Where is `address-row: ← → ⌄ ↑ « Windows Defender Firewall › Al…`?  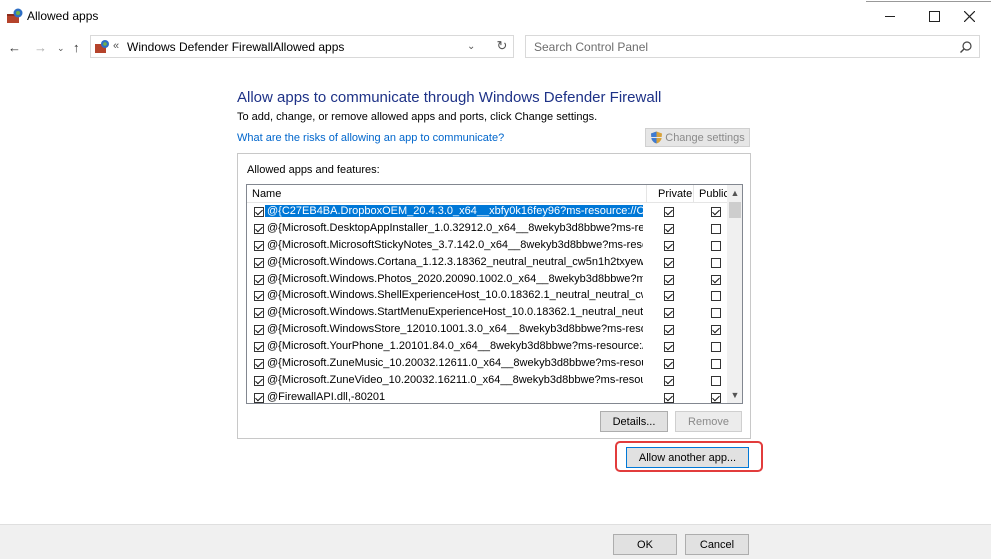
address-row: ← → ⌄ ↑ « Windows Defender Firewall › Al… is located at coordinates (495, 47).